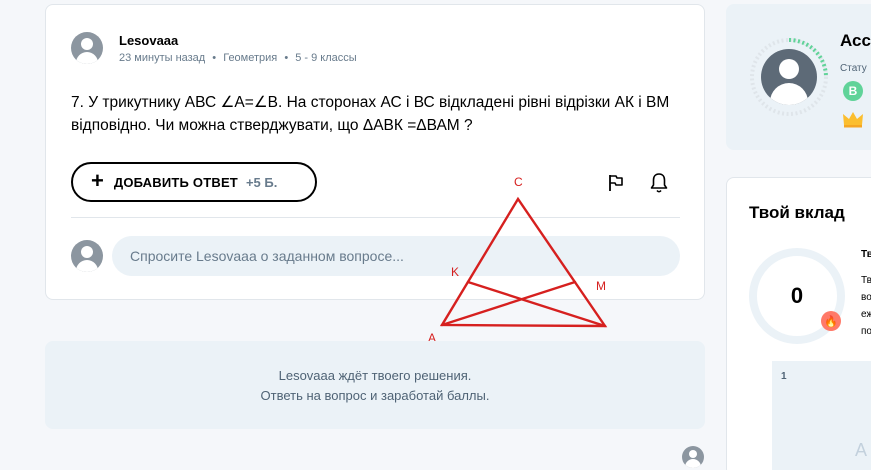  Describe the element at coordinates (853, 91) in the screenshot. I see `rank-badge-icon: B` at that location.